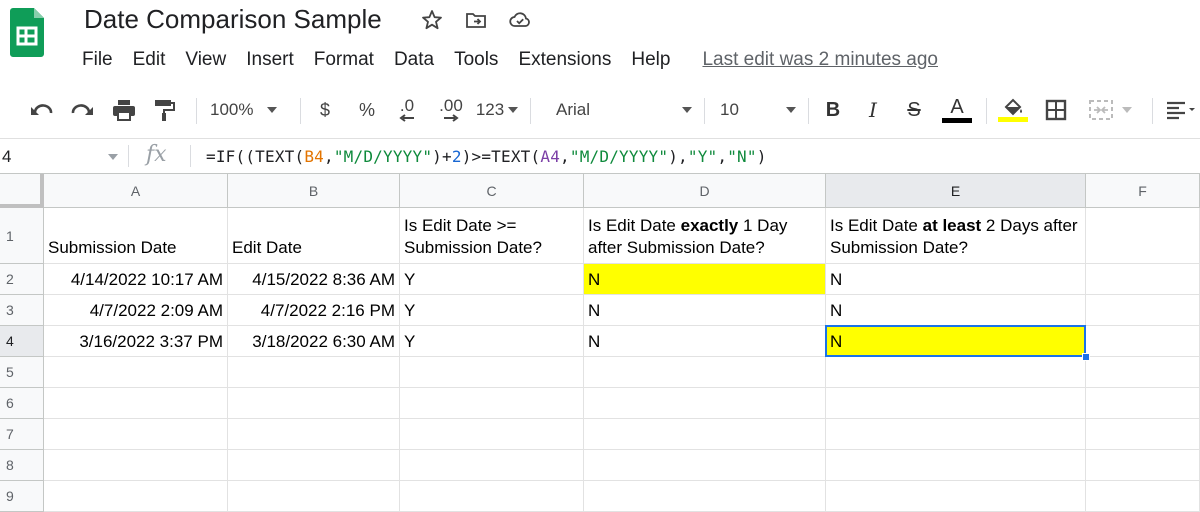 The height and width of the screenshot is (512, 1200). Describe the element at coordinates (205, 60) in the screenshot. I see `menu-view: View` at that location.